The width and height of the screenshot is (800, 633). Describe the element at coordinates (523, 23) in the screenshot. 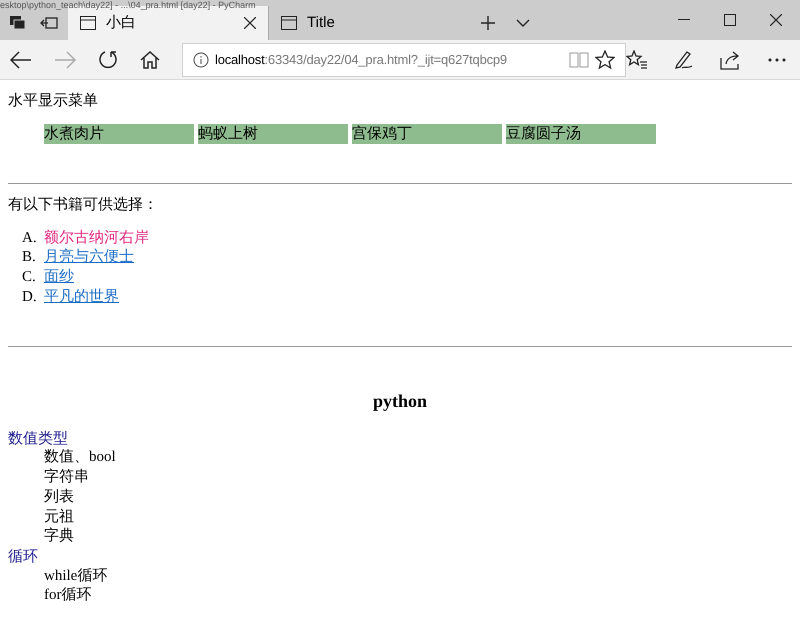

I see `chevron-down-icon` at that location.